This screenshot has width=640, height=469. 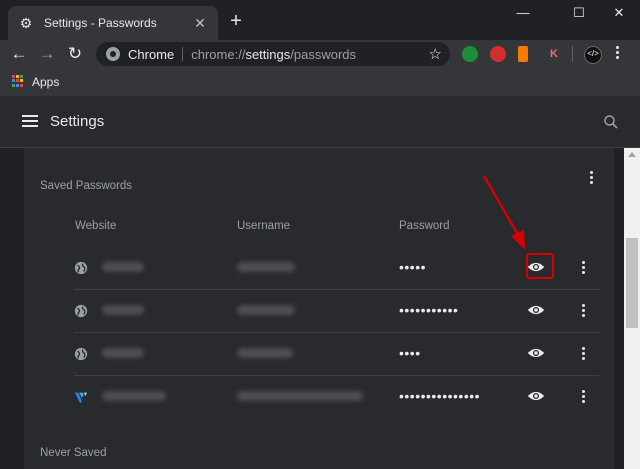 What do you see at coordinates (440, 396) in the screenshot?
I see `password-mask: •••••••••••••••` at bounding box center [440, 396].